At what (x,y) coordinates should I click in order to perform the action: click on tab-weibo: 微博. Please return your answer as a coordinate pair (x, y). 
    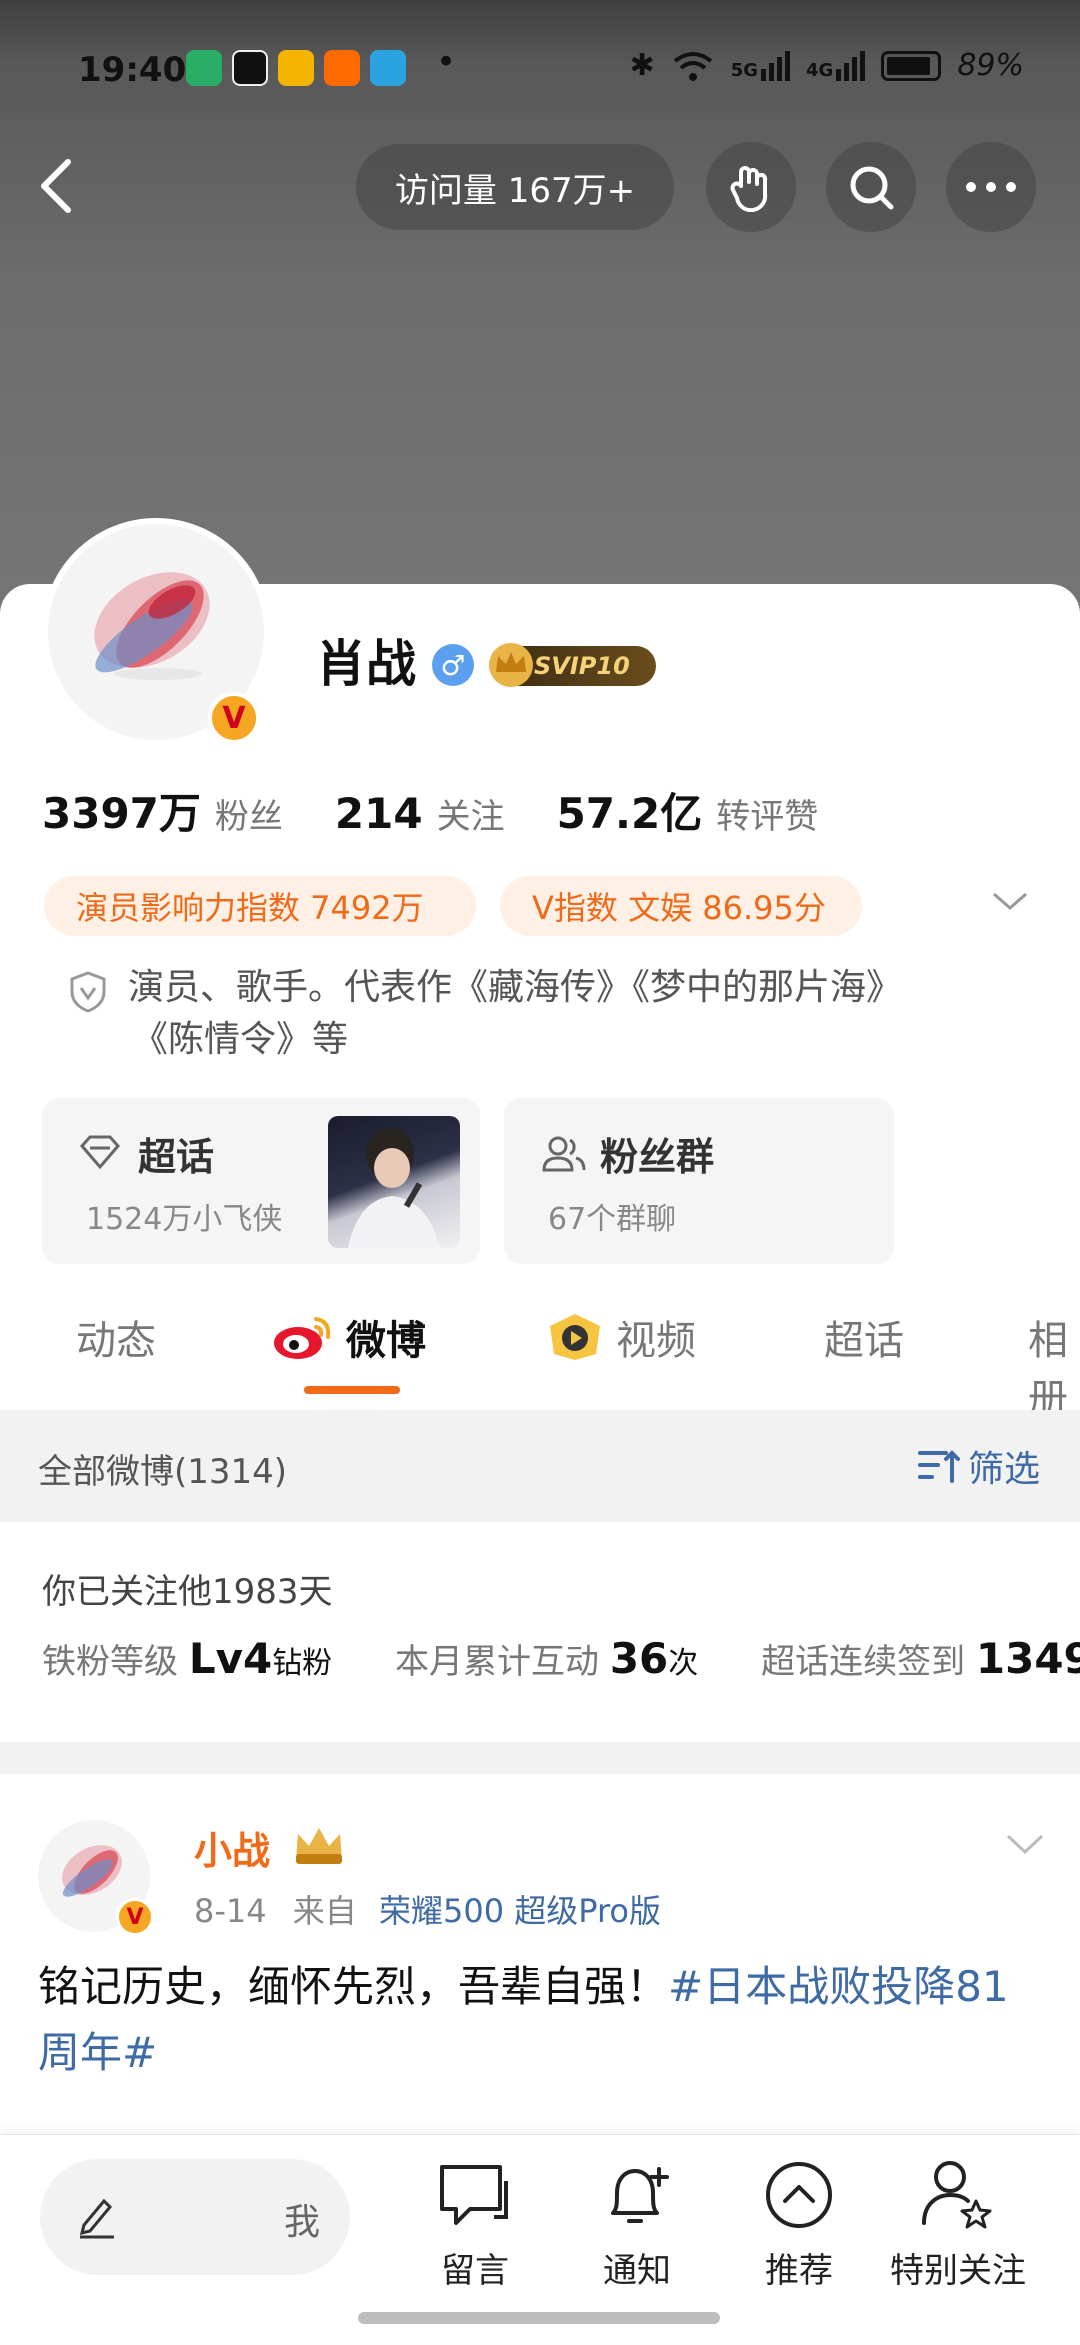
    Looking at the image, I should click on (349, 1337).